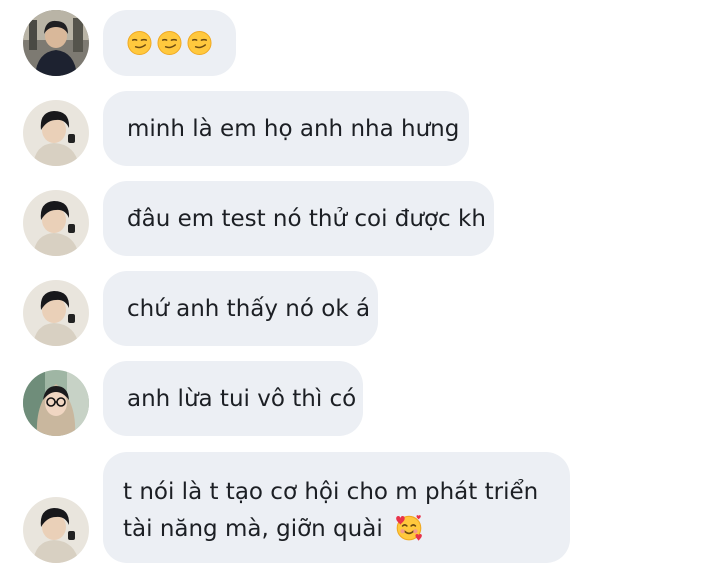 Image resolution: width=720 pixels, height=570 pixels. I want to click on message-bubble: minh là em họ anh nha hưng, so click(286, 128).